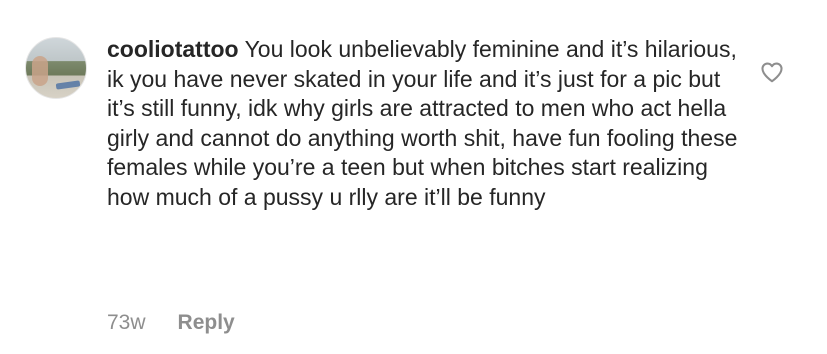 The height and width of the screenshot is (354, 827). I want to click on avatar-photo-detail, so click(68, 85).